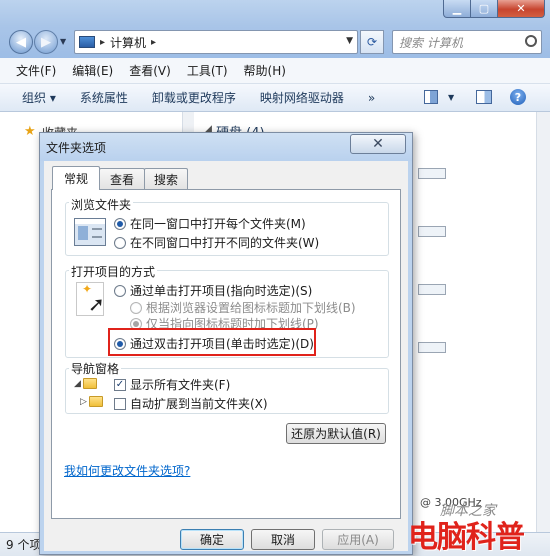  I want to click on organize-button: 组织 ▾, so click(39, 97).